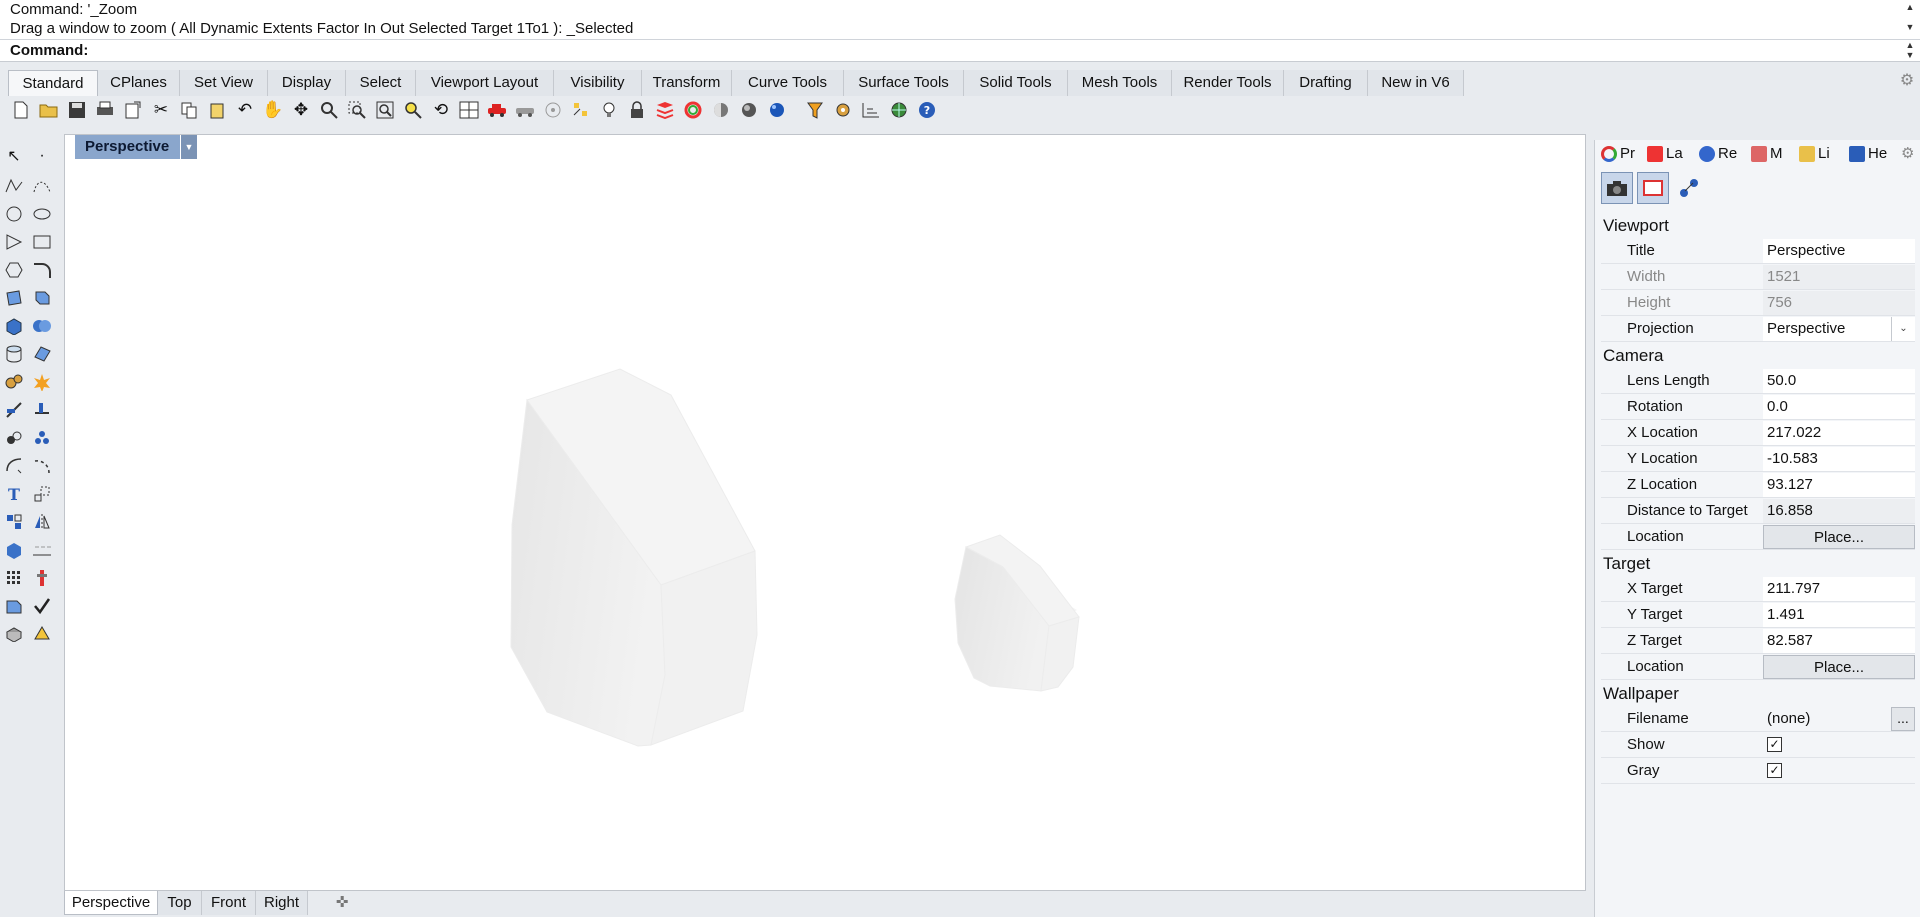  I want to click on rotate-icon, so click(42, 466).